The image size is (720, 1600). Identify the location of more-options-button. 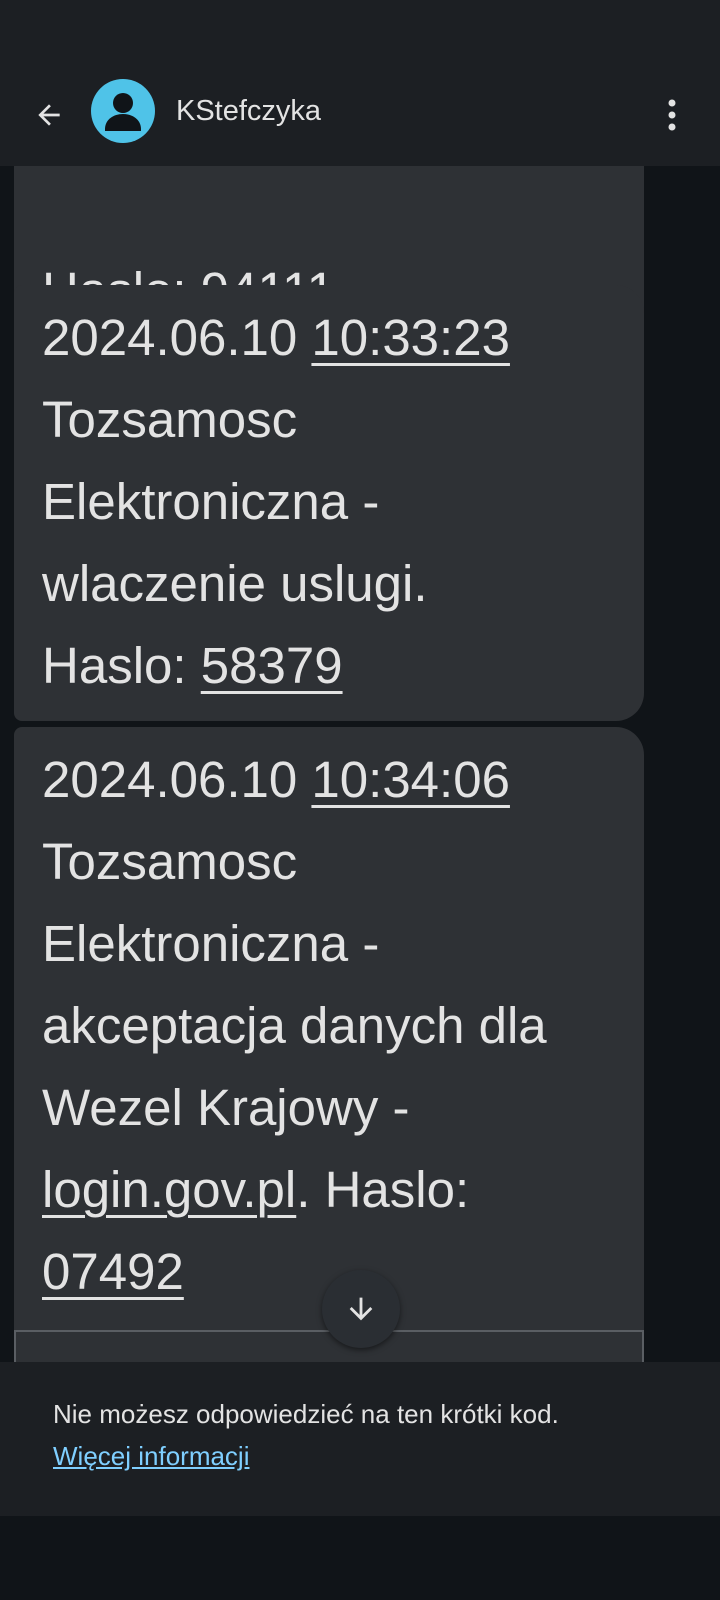
(672, 115).